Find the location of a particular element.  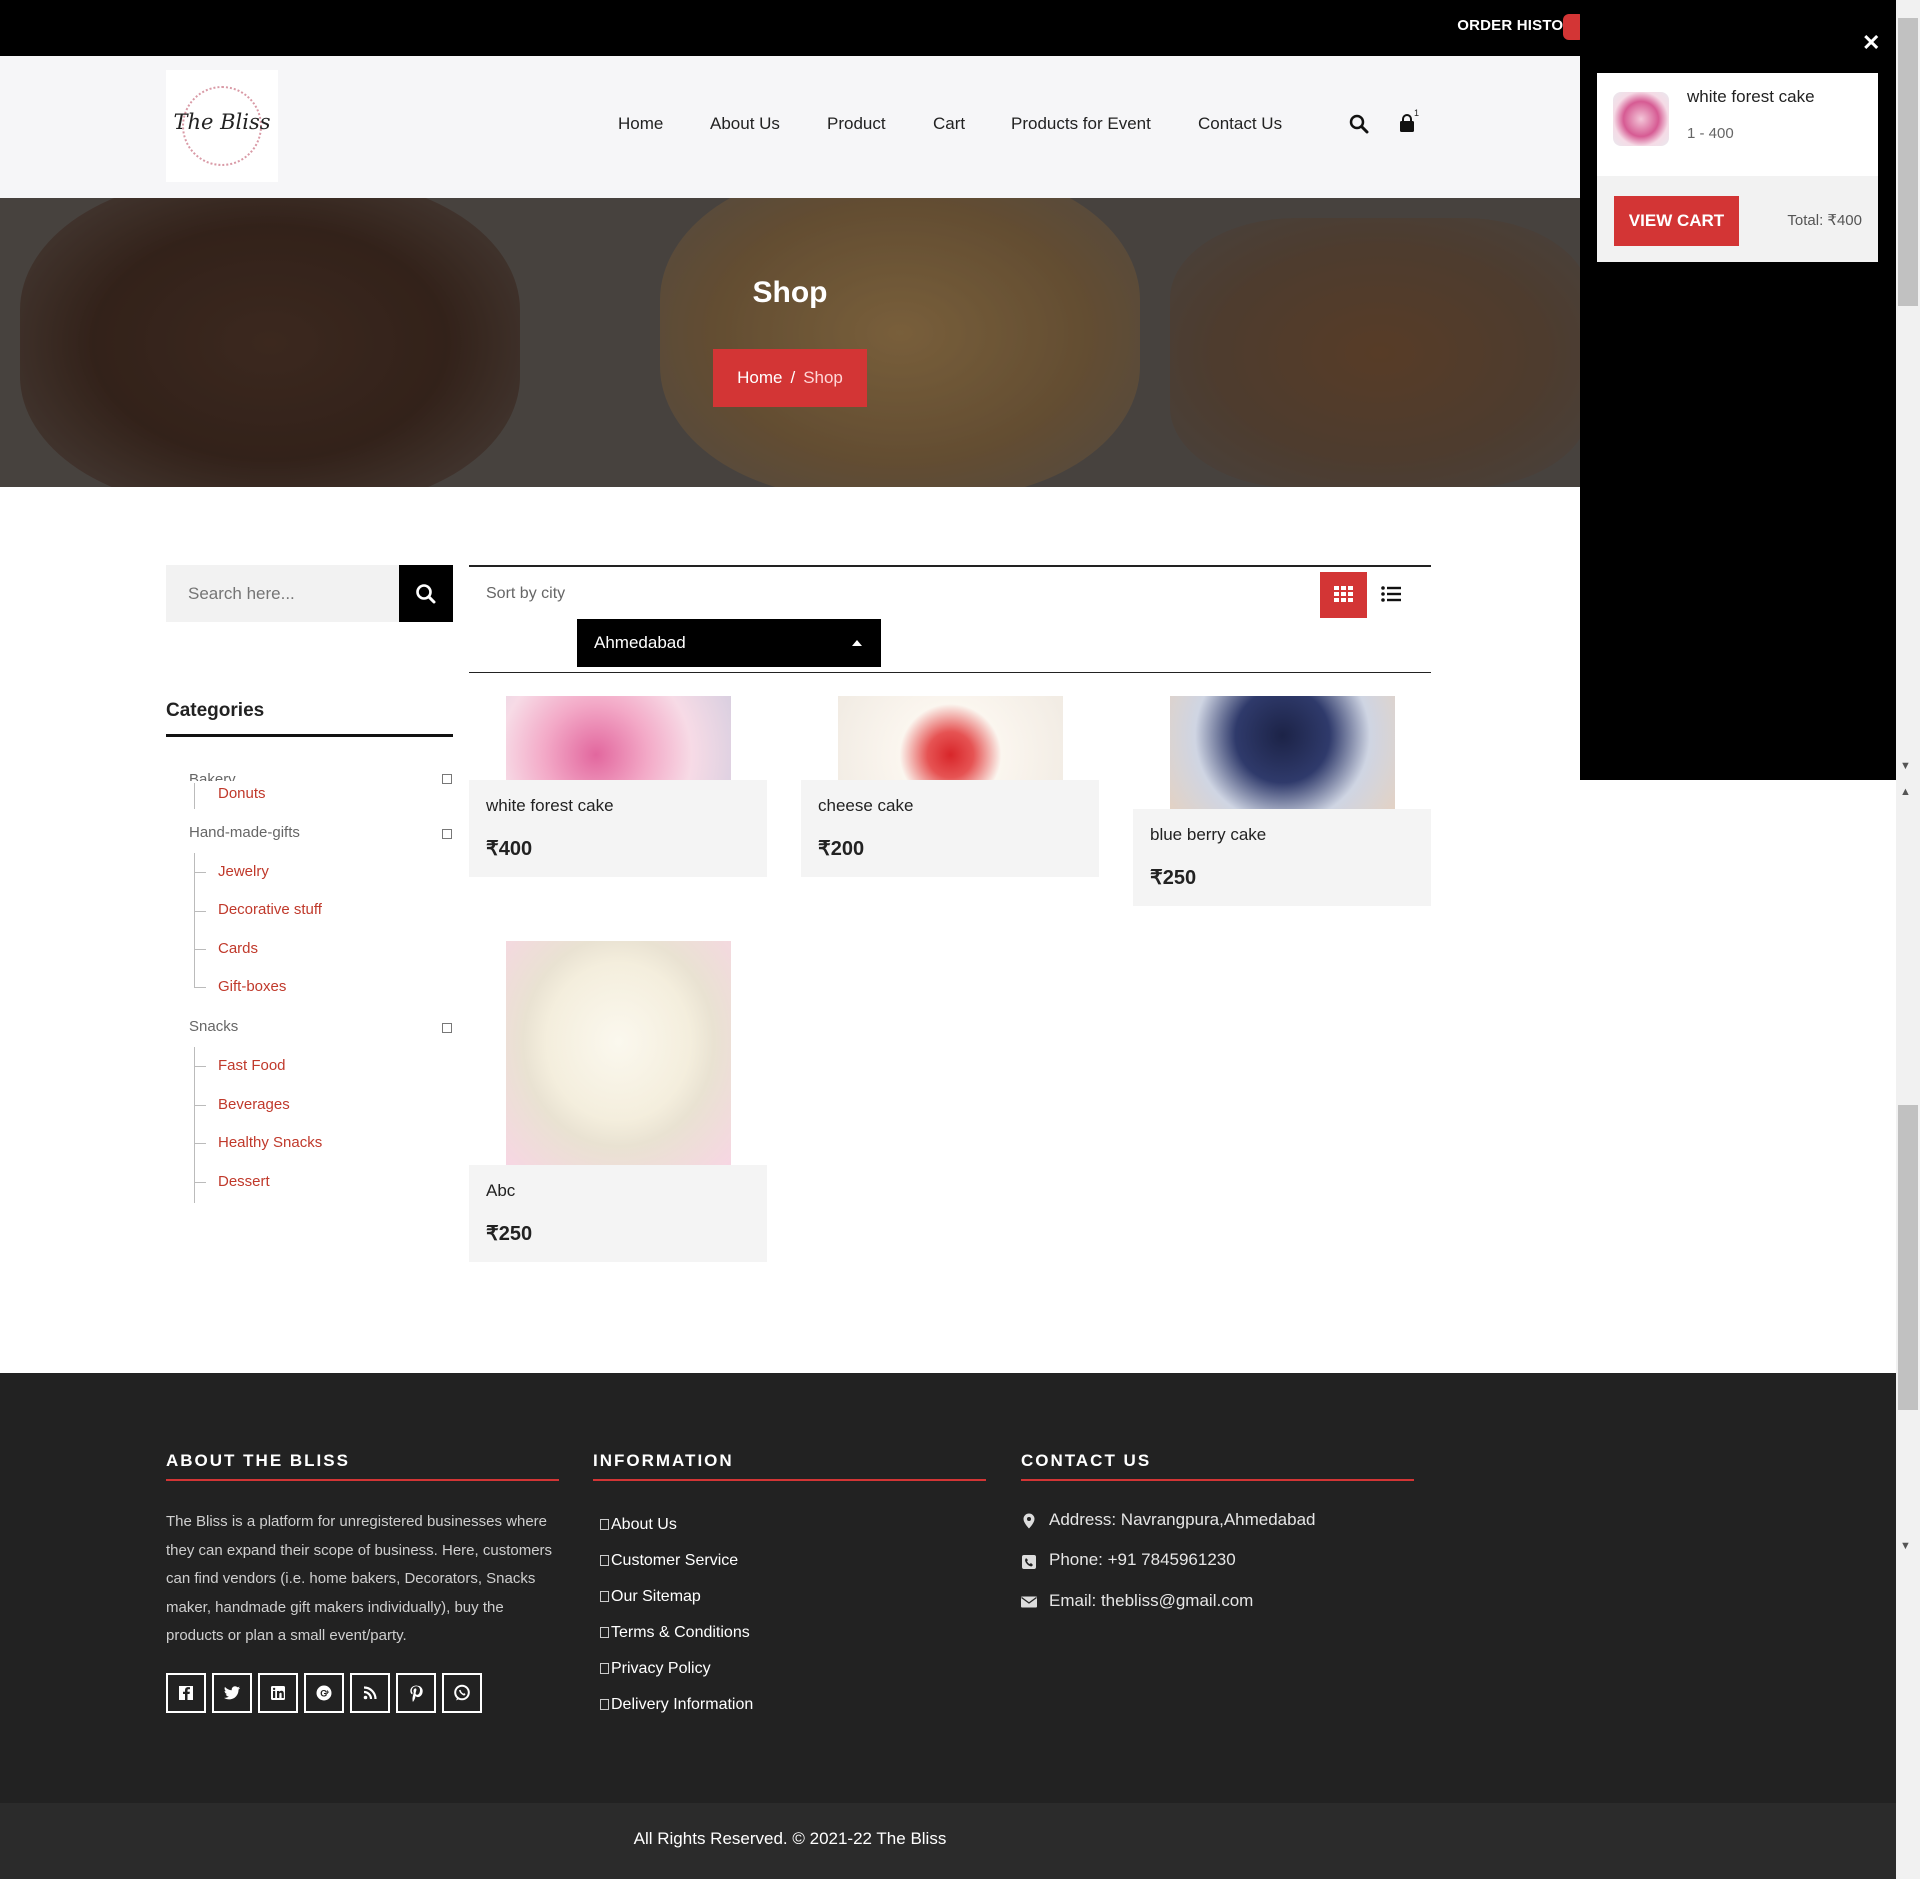

product-name: cheese cake is located at coordinates (865, 806).